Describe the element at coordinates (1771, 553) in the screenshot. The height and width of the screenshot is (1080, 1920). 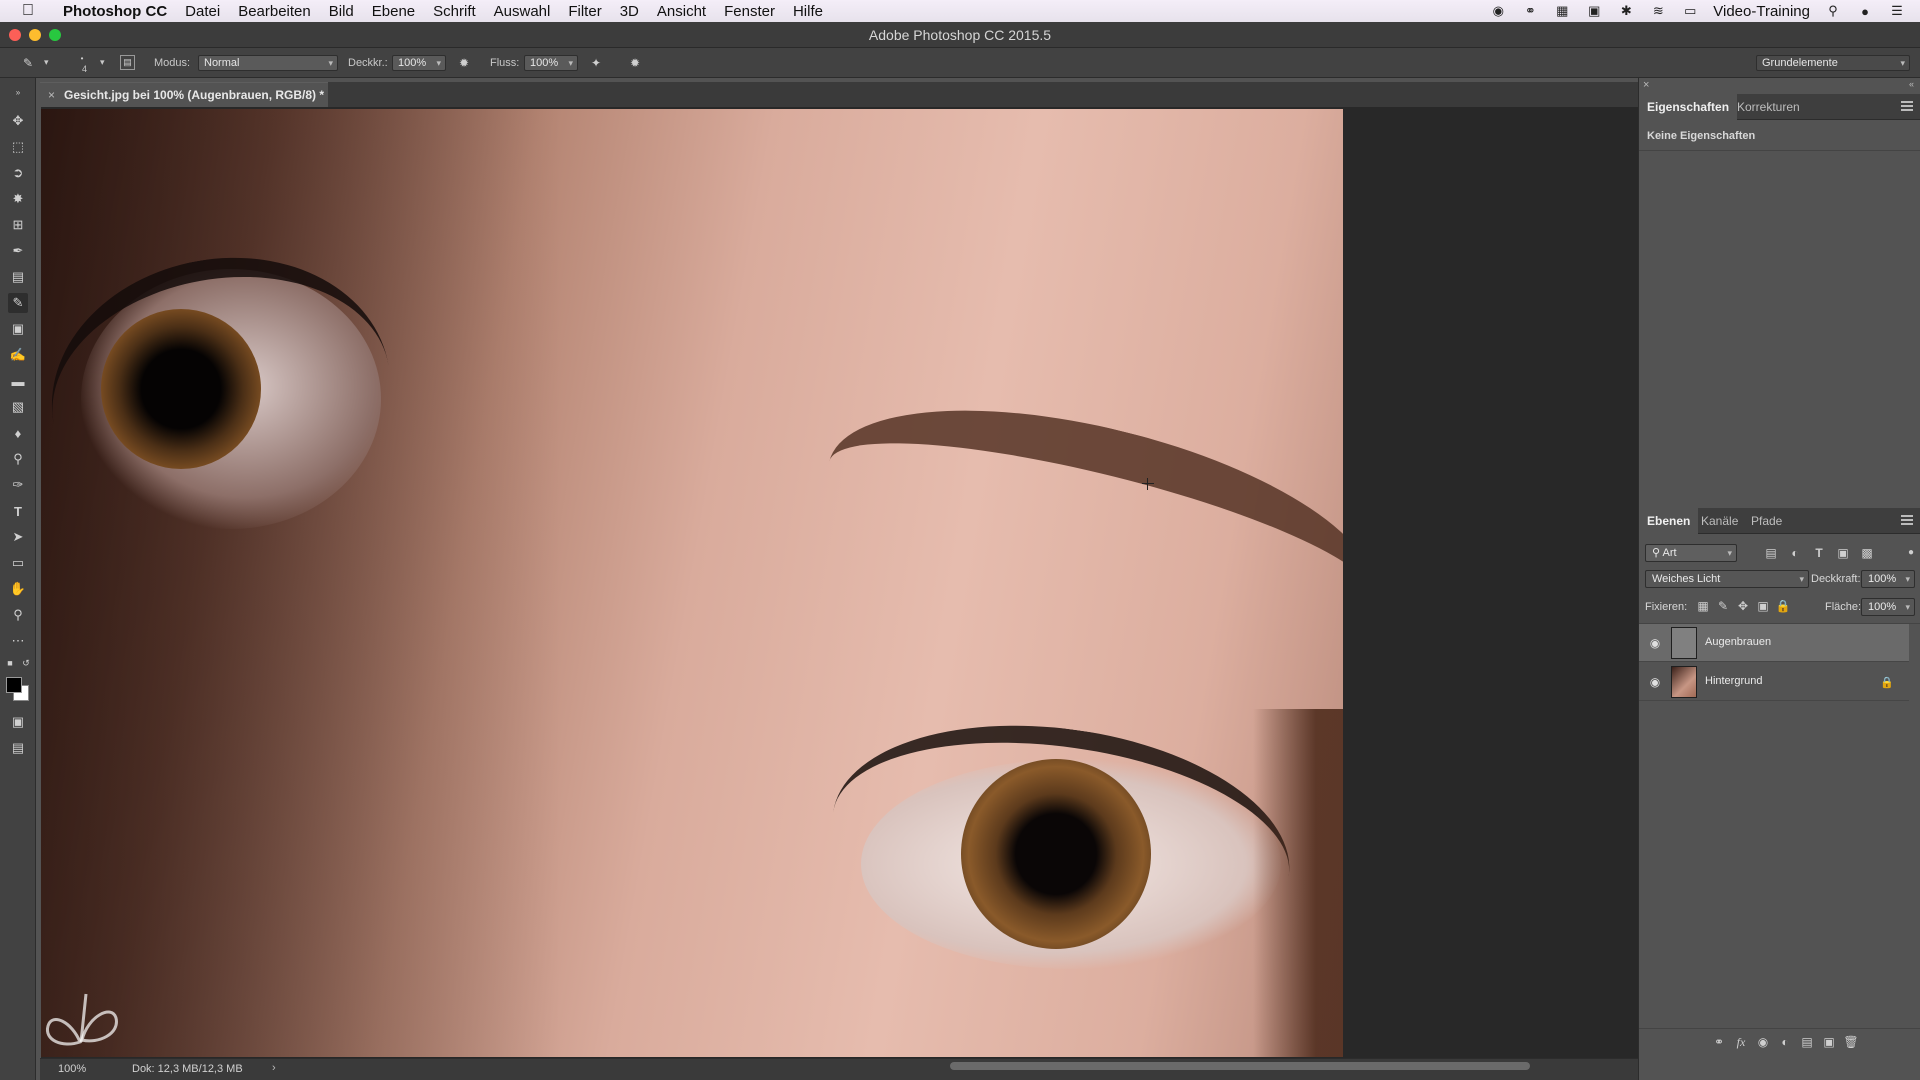
I see `filter-pixel-layer-icon: ▤` at that location.